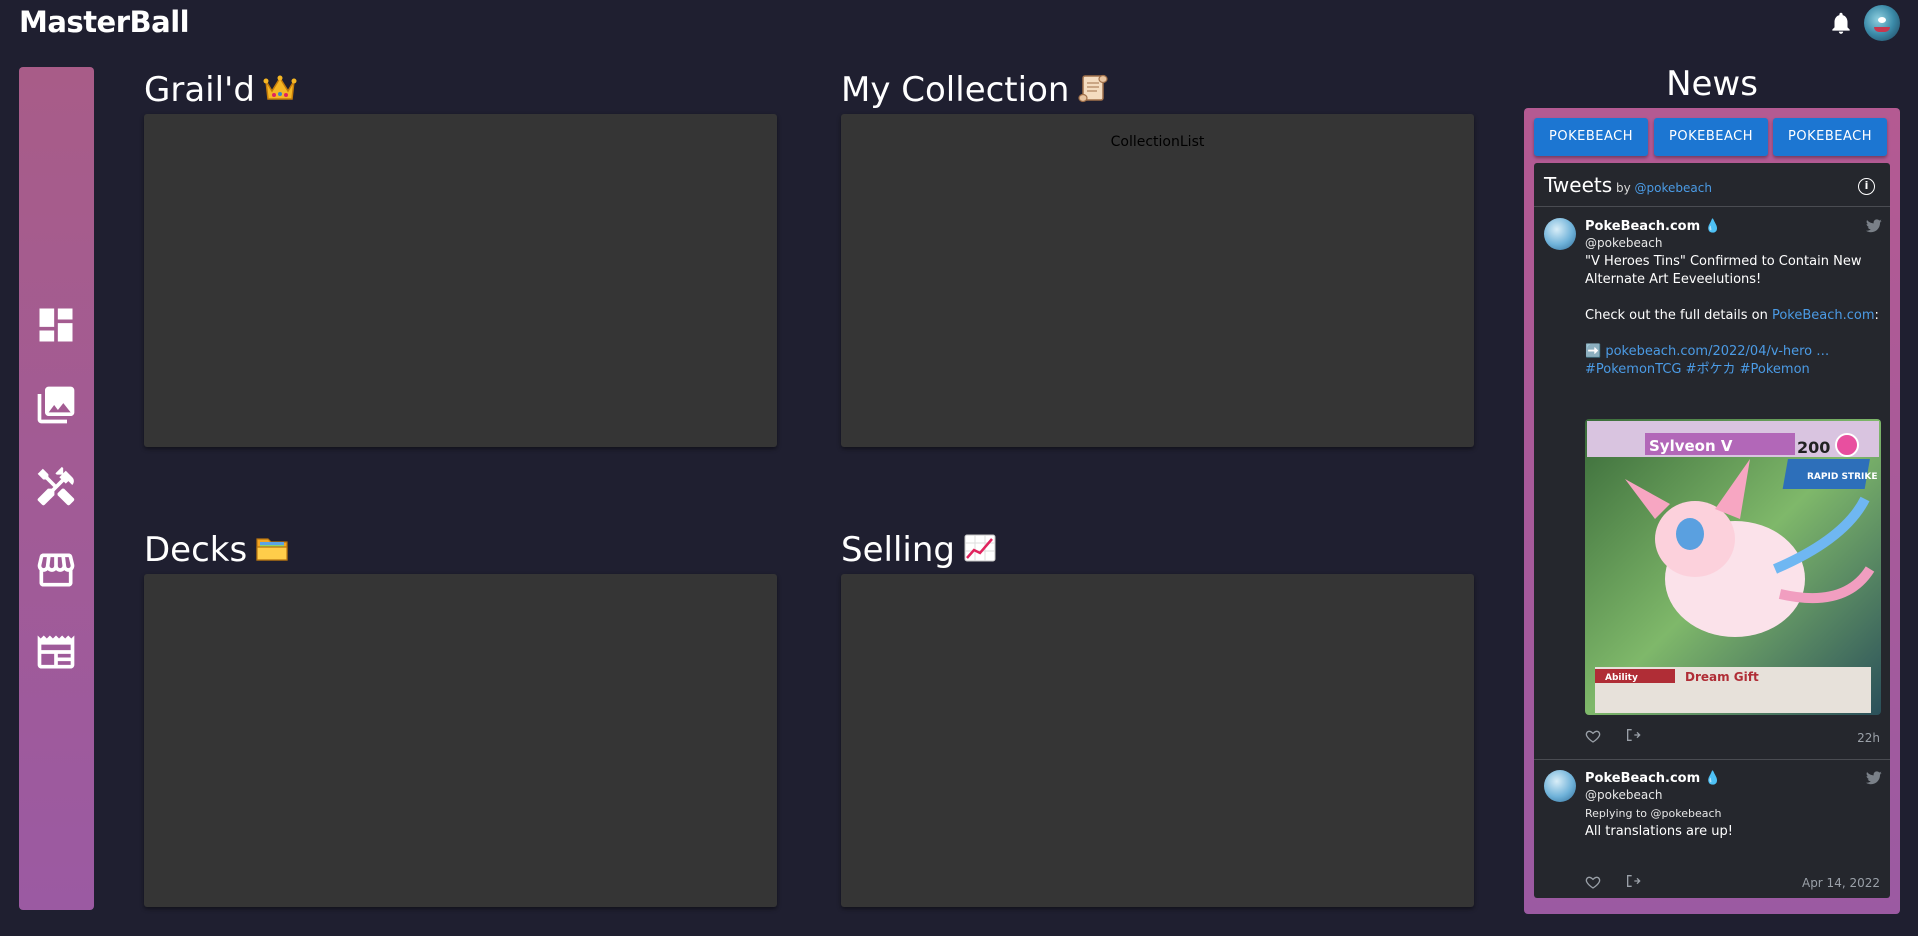 The image size is (1918, 936). I want to click on news-source-button-2: POKEBEACH, so click(1711, 137).